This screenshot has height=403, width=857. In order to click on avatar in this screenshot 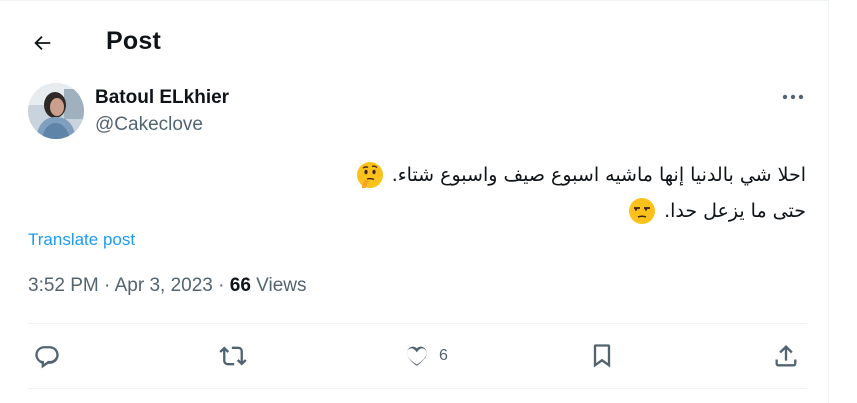, I will do `click(56, 111)`.